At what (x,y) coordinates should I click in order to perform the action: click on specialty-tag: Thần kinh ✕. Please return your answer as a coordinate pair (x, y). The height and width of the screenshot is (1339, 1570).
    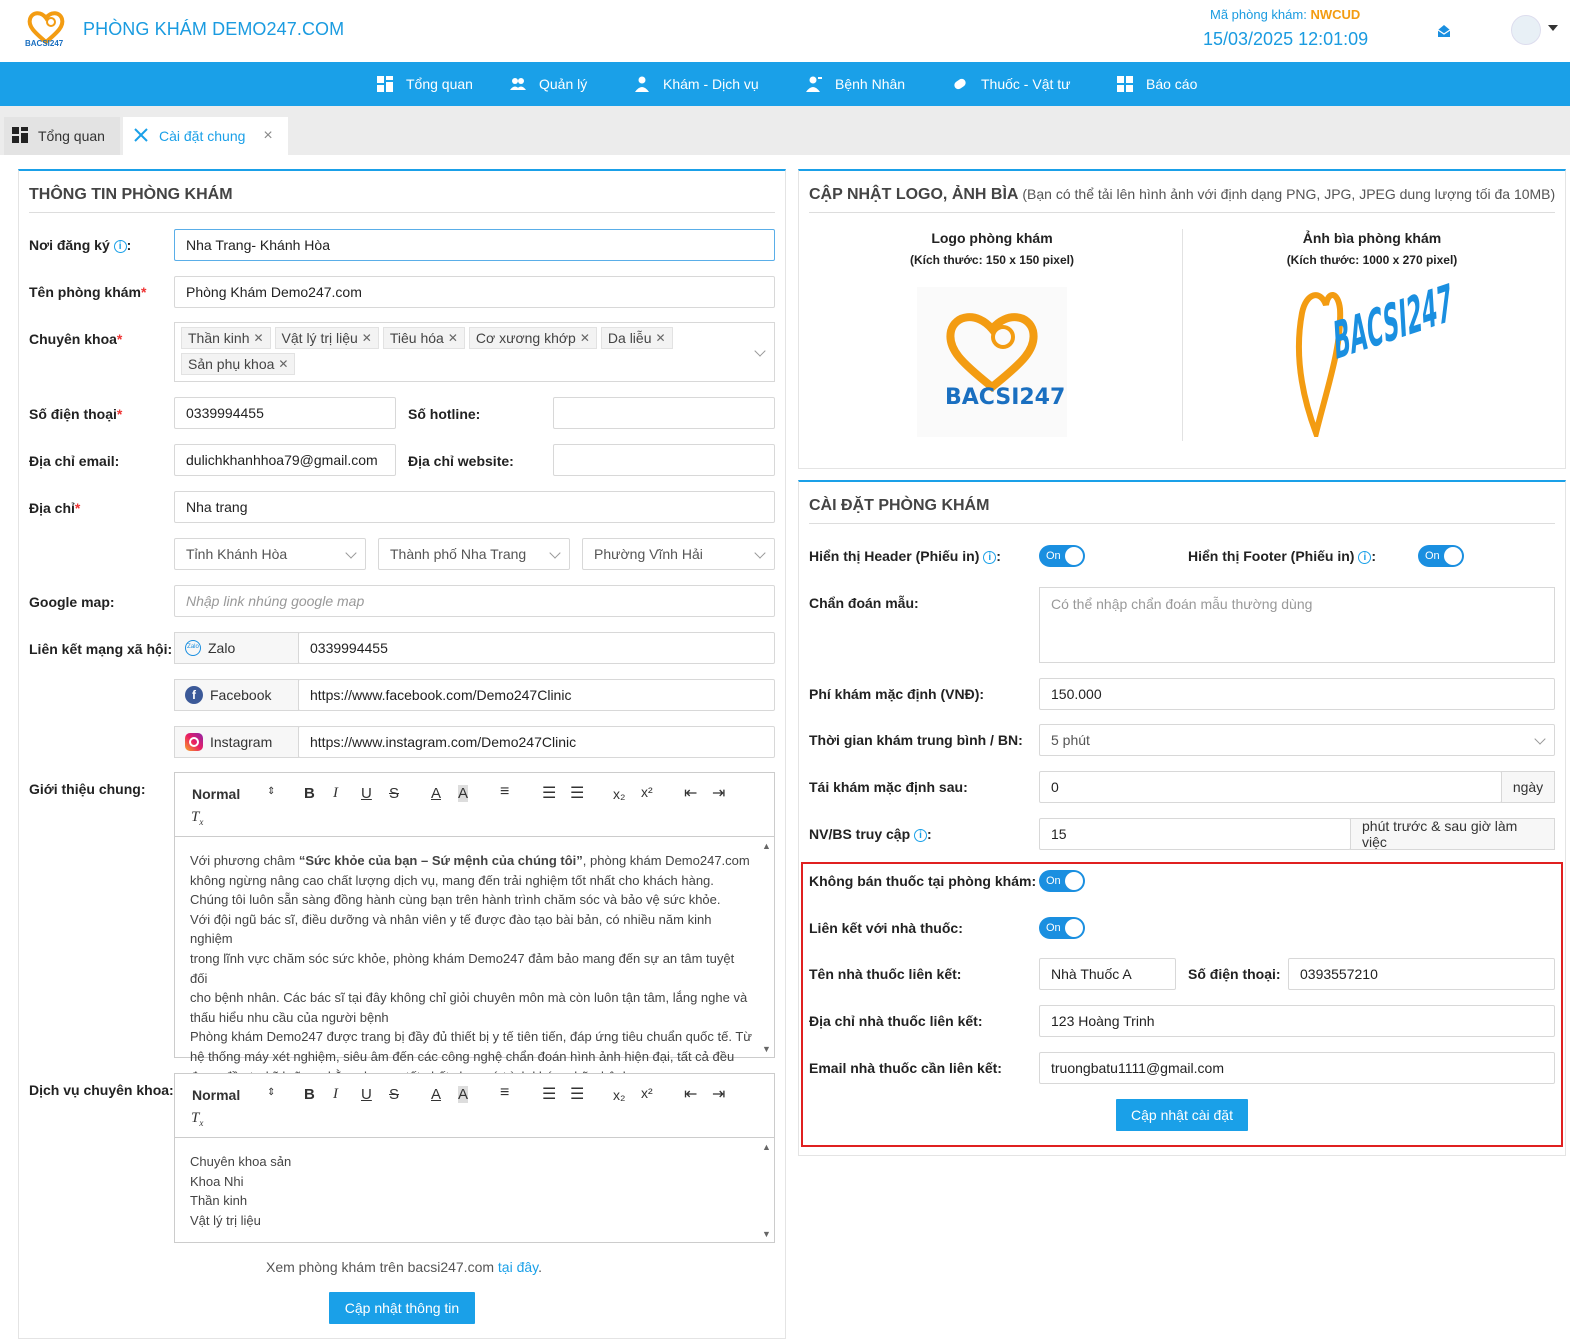
    Looking at the image, I should click on (226, 338).